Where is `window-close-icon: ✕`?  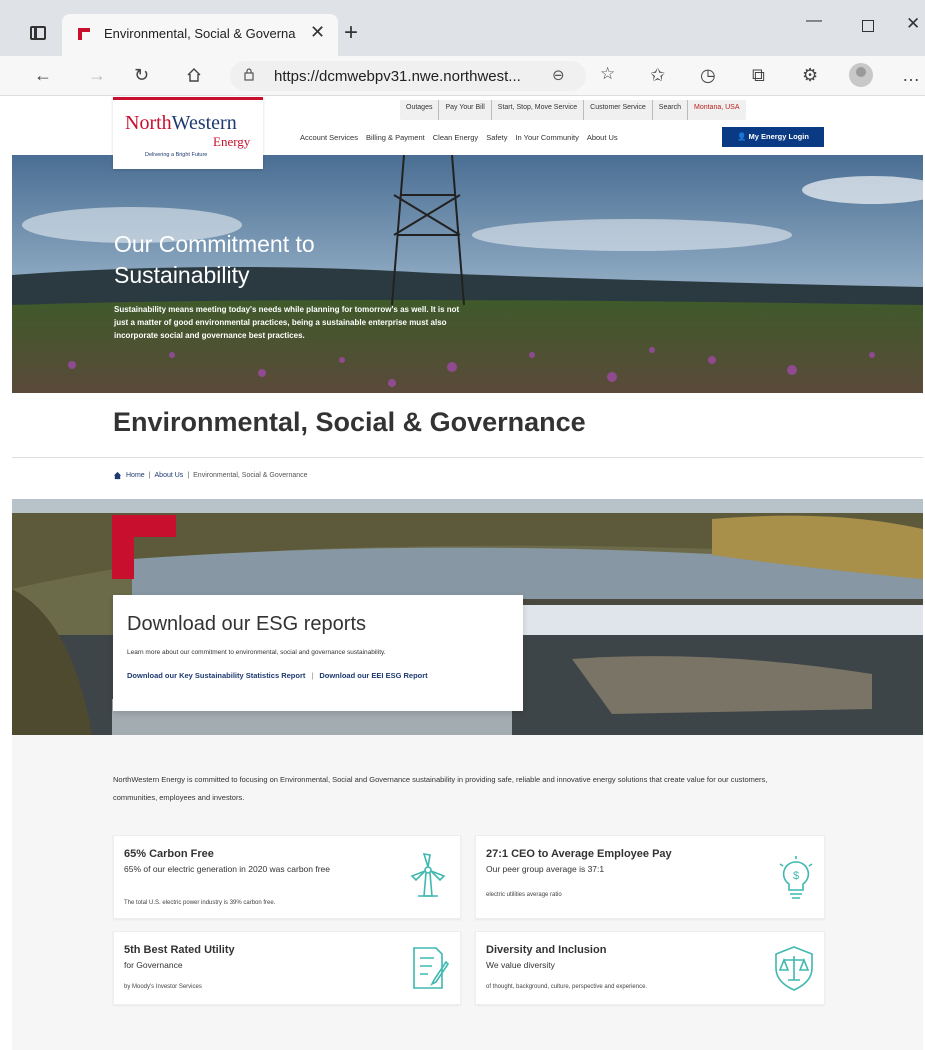
window-close-icon: ✕ is located at coordinates (913, 24).